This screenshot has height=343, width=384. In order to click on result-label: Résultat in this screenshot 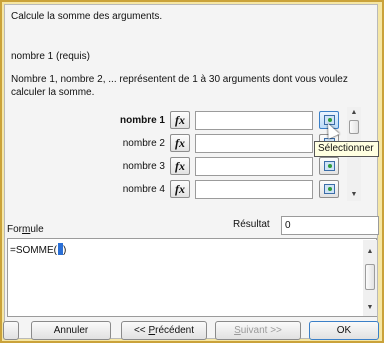, I will do `click(251, 224)`.